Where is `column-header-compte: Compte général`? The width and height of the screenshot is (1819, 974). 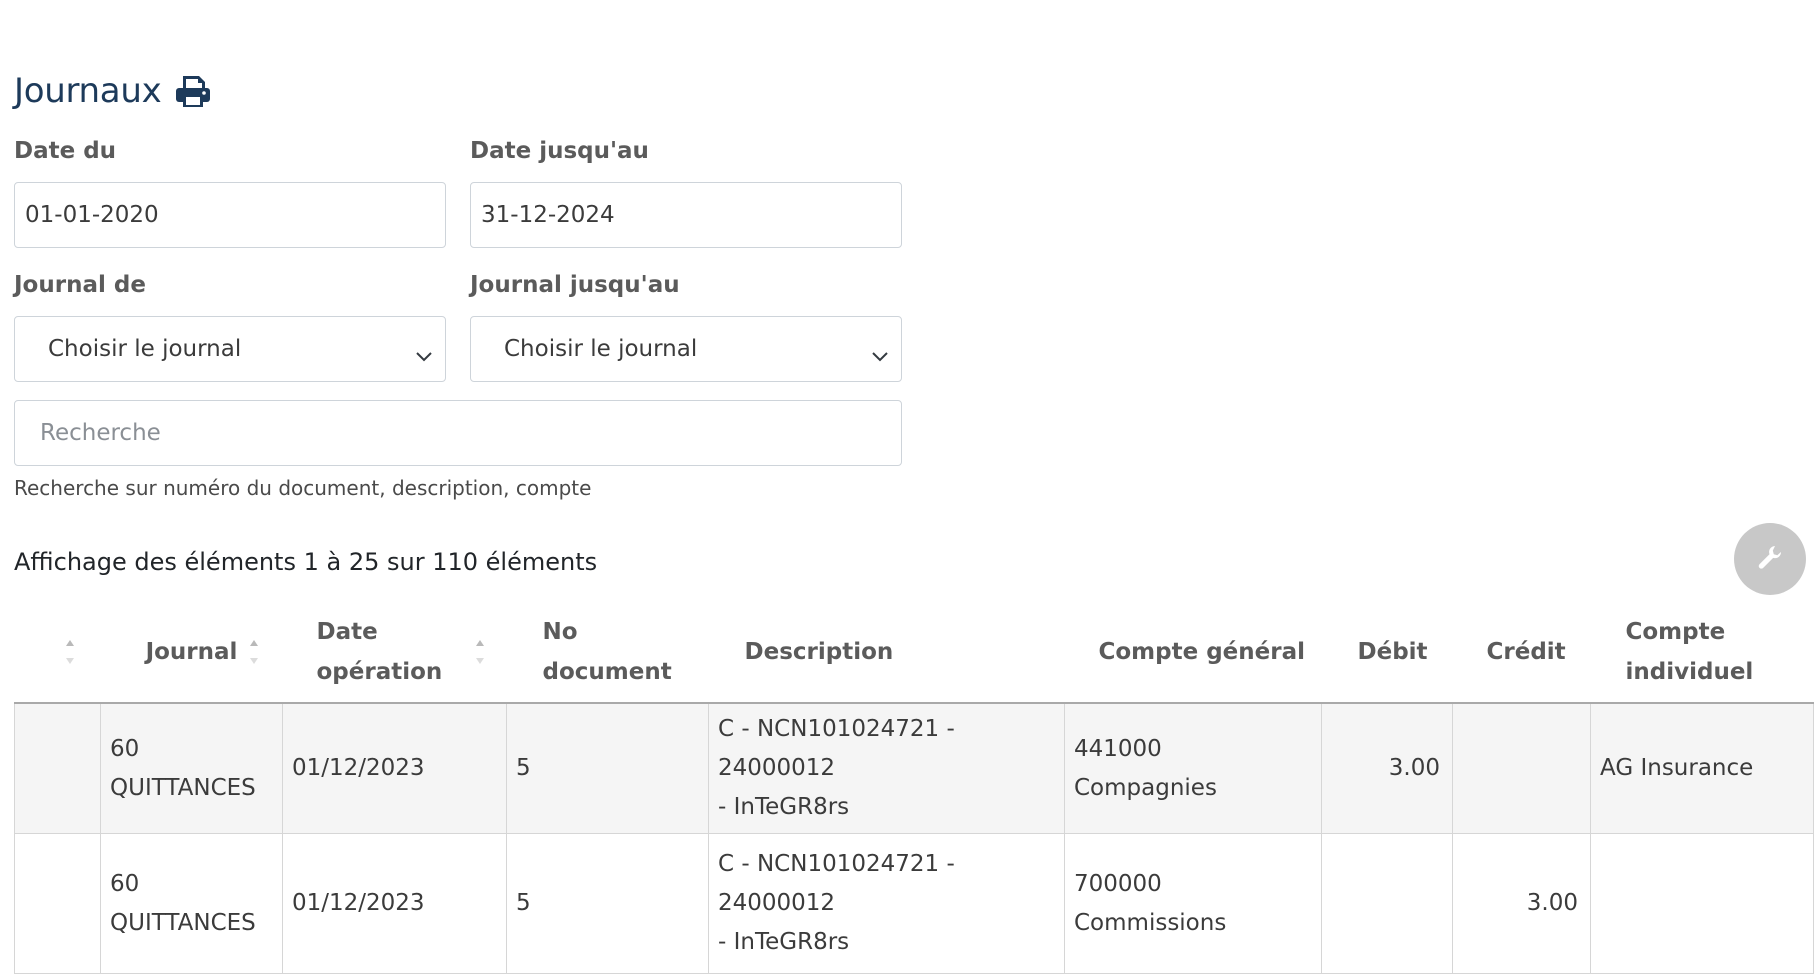
column-header-compte: Compte général is located at coordinates (1193, 653).